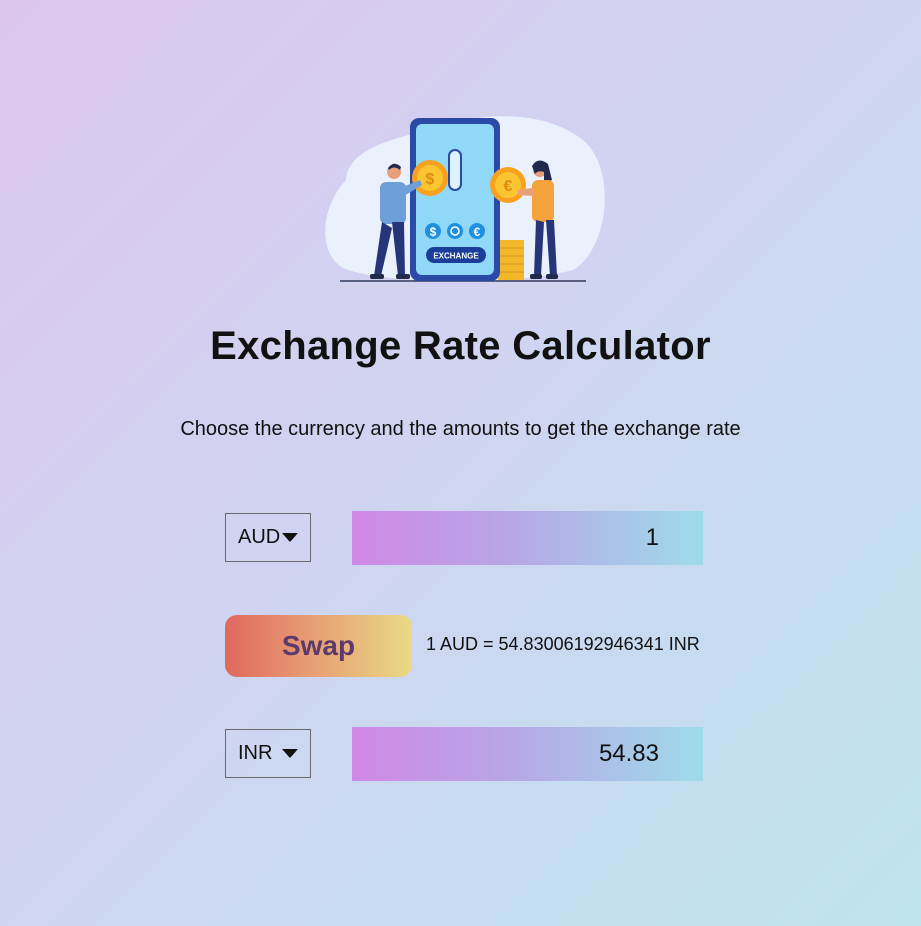  I want to click on from-amount-value: 1, so click(652, 537).